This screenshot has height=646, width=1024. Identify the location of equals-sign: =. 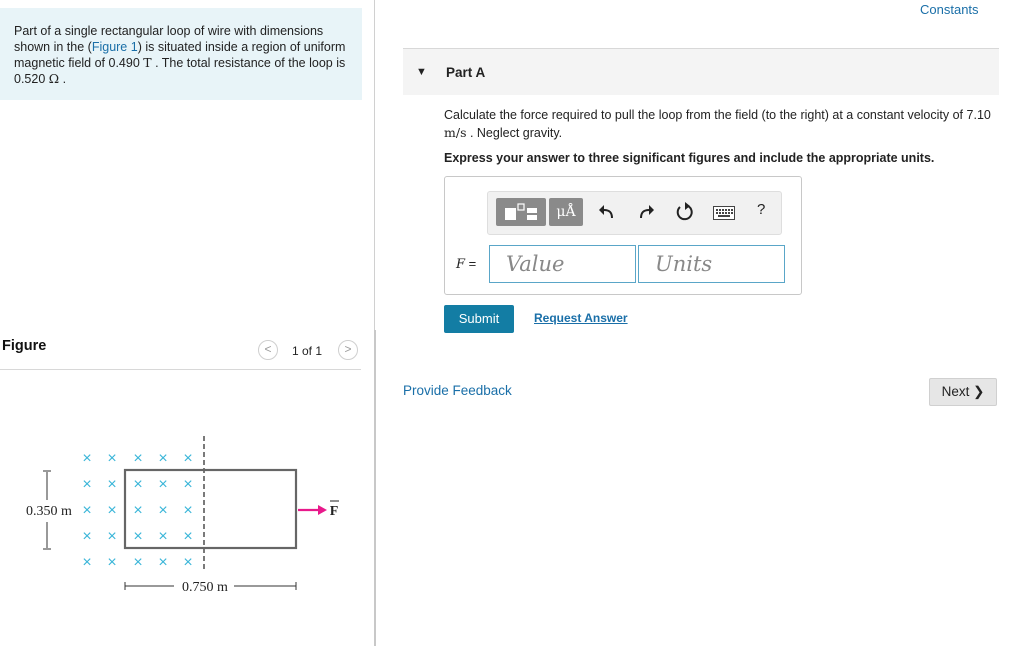
(472, 263).